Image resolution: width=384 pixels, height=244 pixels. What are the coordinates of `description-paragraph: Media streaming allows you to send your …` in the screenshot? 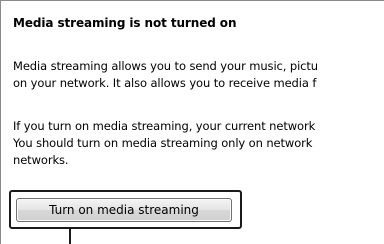 It's located at (165, 75).